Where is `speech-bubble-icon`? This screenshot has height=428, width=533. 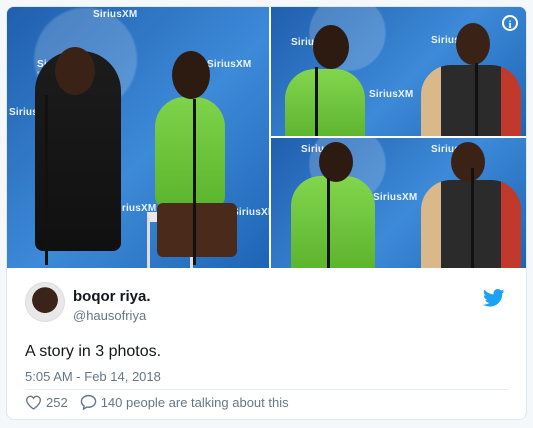
speech-bubble-icon is located at coordinates (88, 402).